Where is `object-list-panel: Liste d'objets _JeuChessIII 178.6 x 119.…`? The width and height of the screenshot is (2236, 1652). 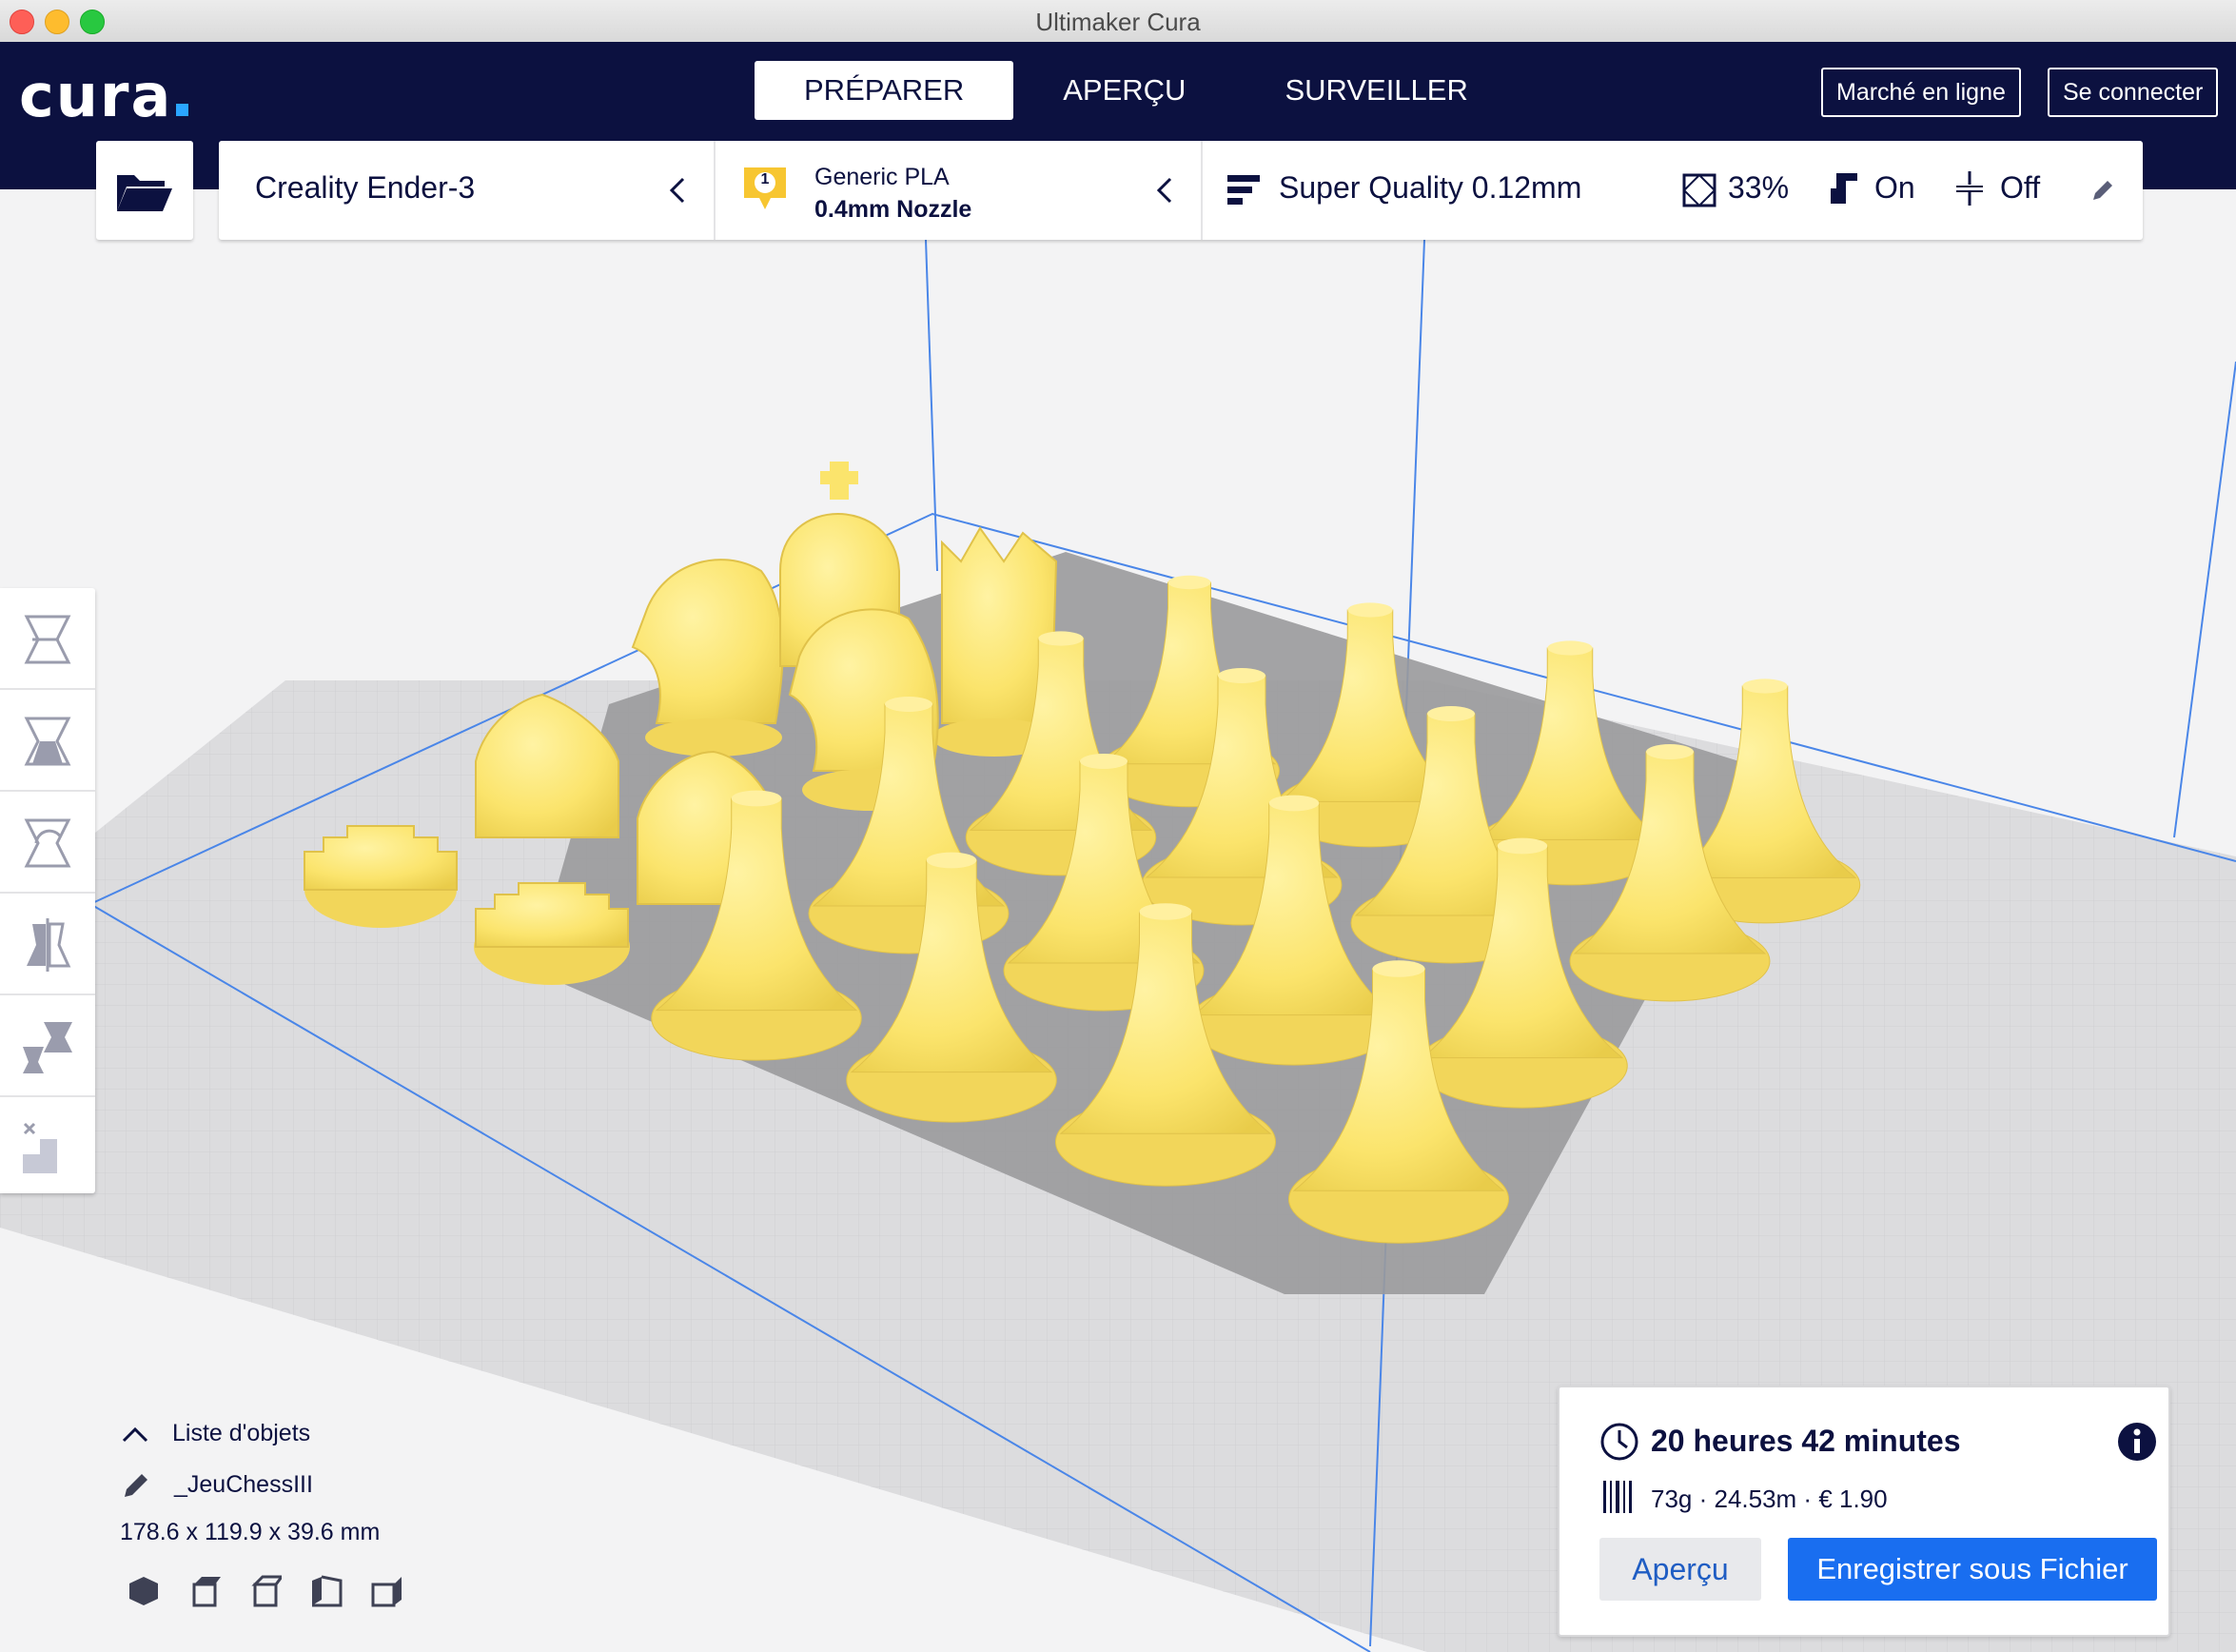
object-list-panel: Liste d'objets _JeuChessIII 178.6 x 119.… is located at coordinates (261, 1520).